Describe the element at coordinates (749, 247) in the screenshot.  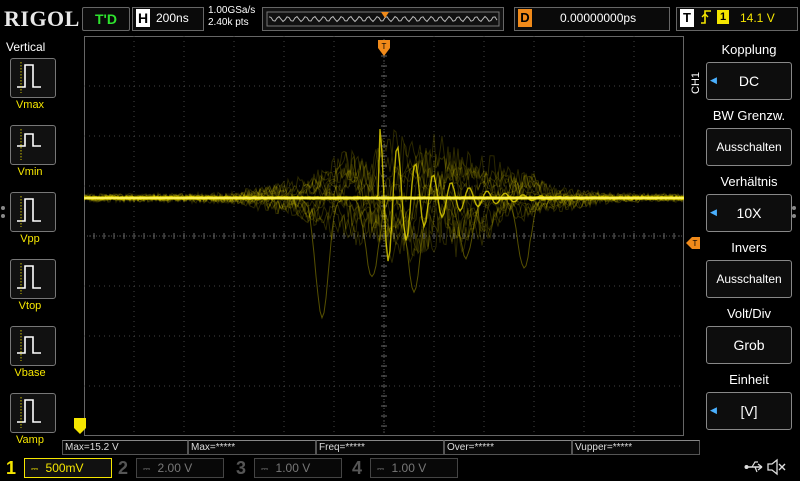
I see `menu-item-title: Invers` at that location.